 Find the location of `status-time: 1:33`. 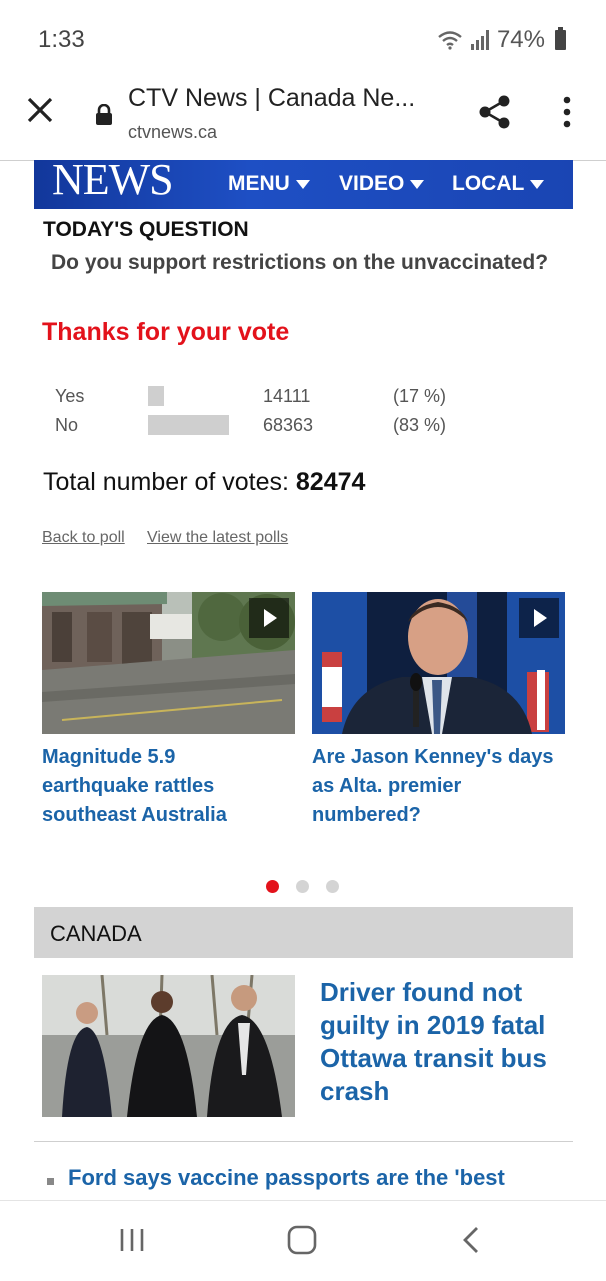

status-time: 1:33 is located at coordinates (61, 39).